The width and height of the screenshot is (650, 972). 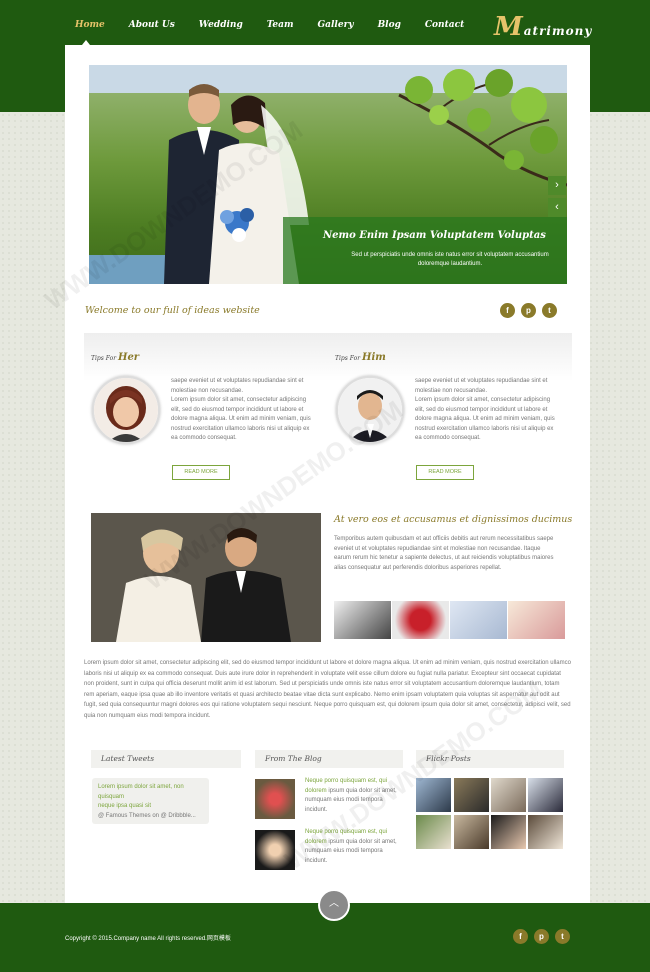 I want to click on him-read-more-button: READ MORE, so click(x=445, y=472).